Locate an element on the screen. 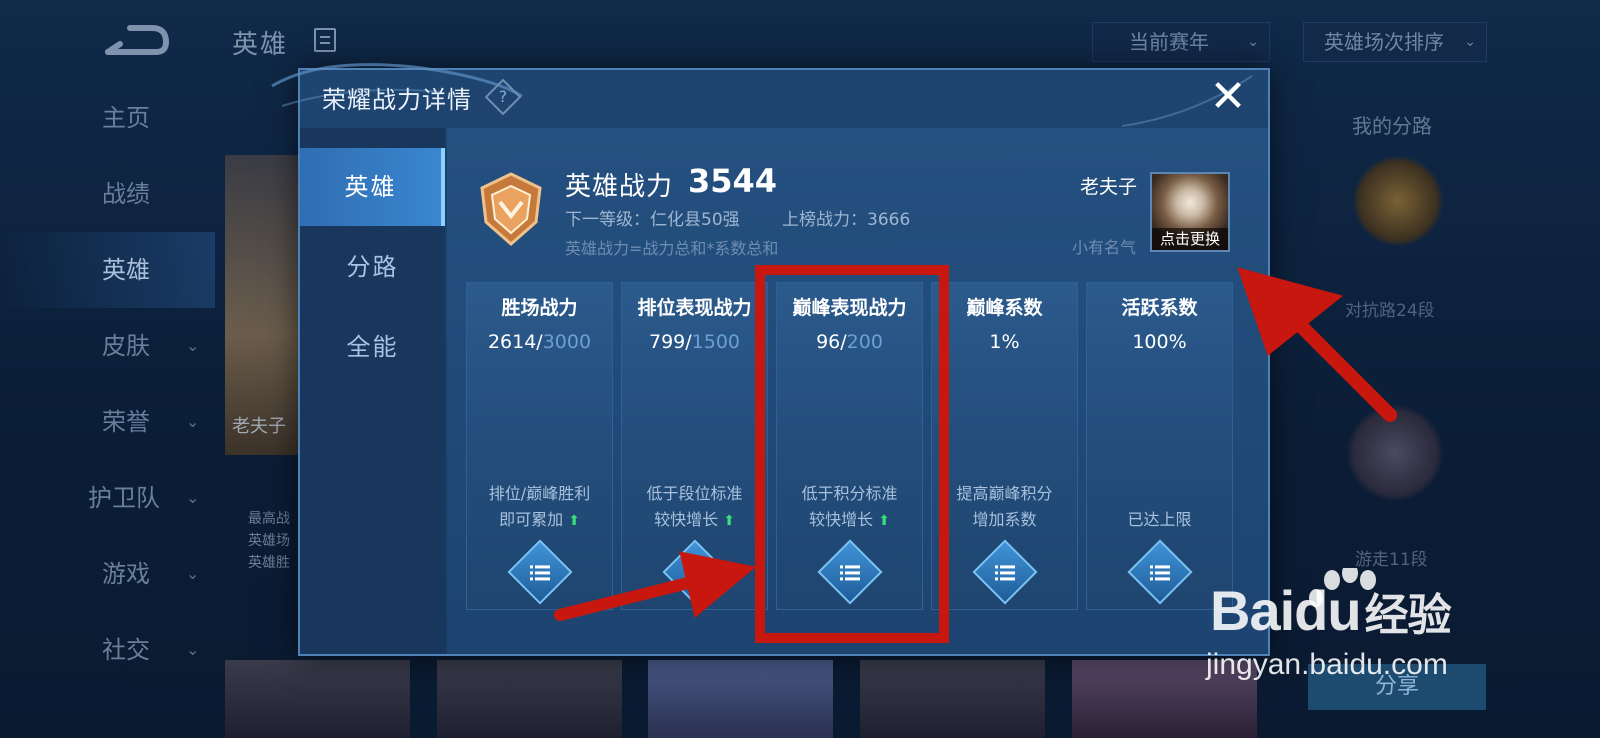 This screenshot has width=1600, height=738. hero-card-name: 老夫子 is located at coordinates (259, 426).